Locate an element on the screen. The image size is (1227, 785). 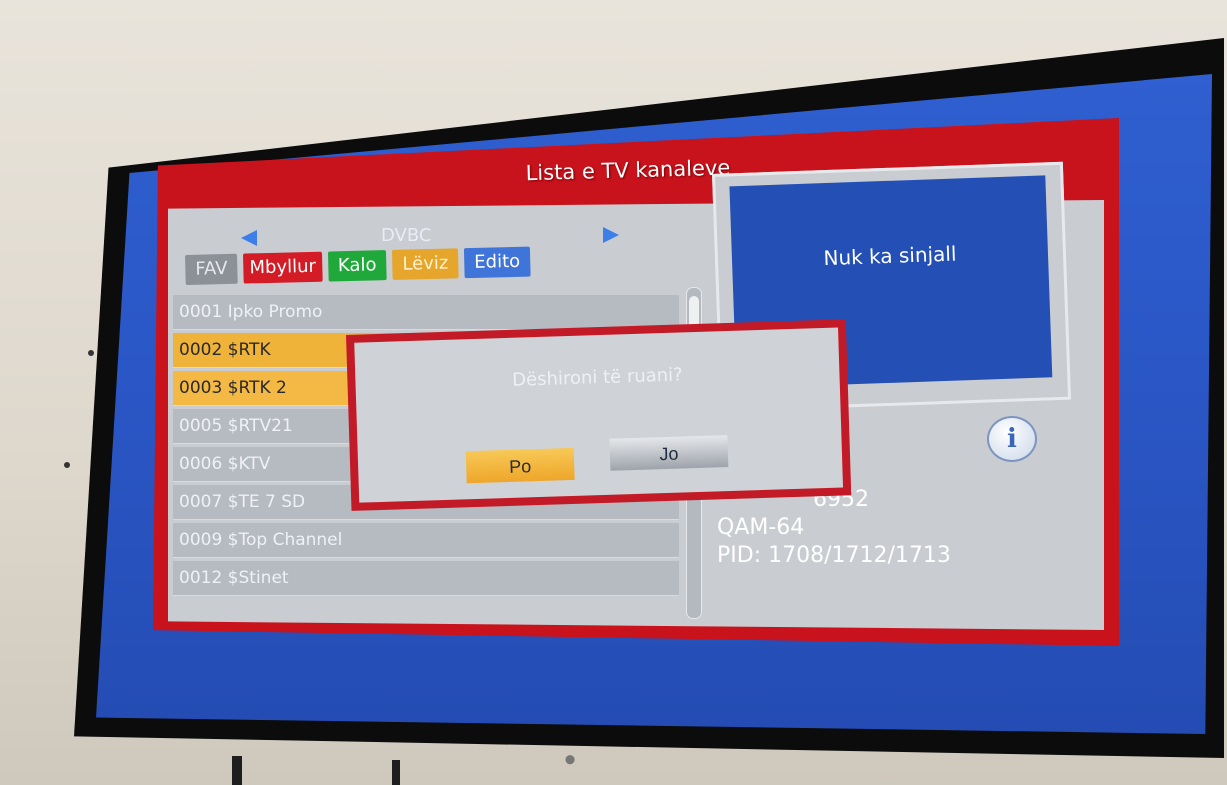
tv-logo: ⬤ is located at coordinates (570, 760).